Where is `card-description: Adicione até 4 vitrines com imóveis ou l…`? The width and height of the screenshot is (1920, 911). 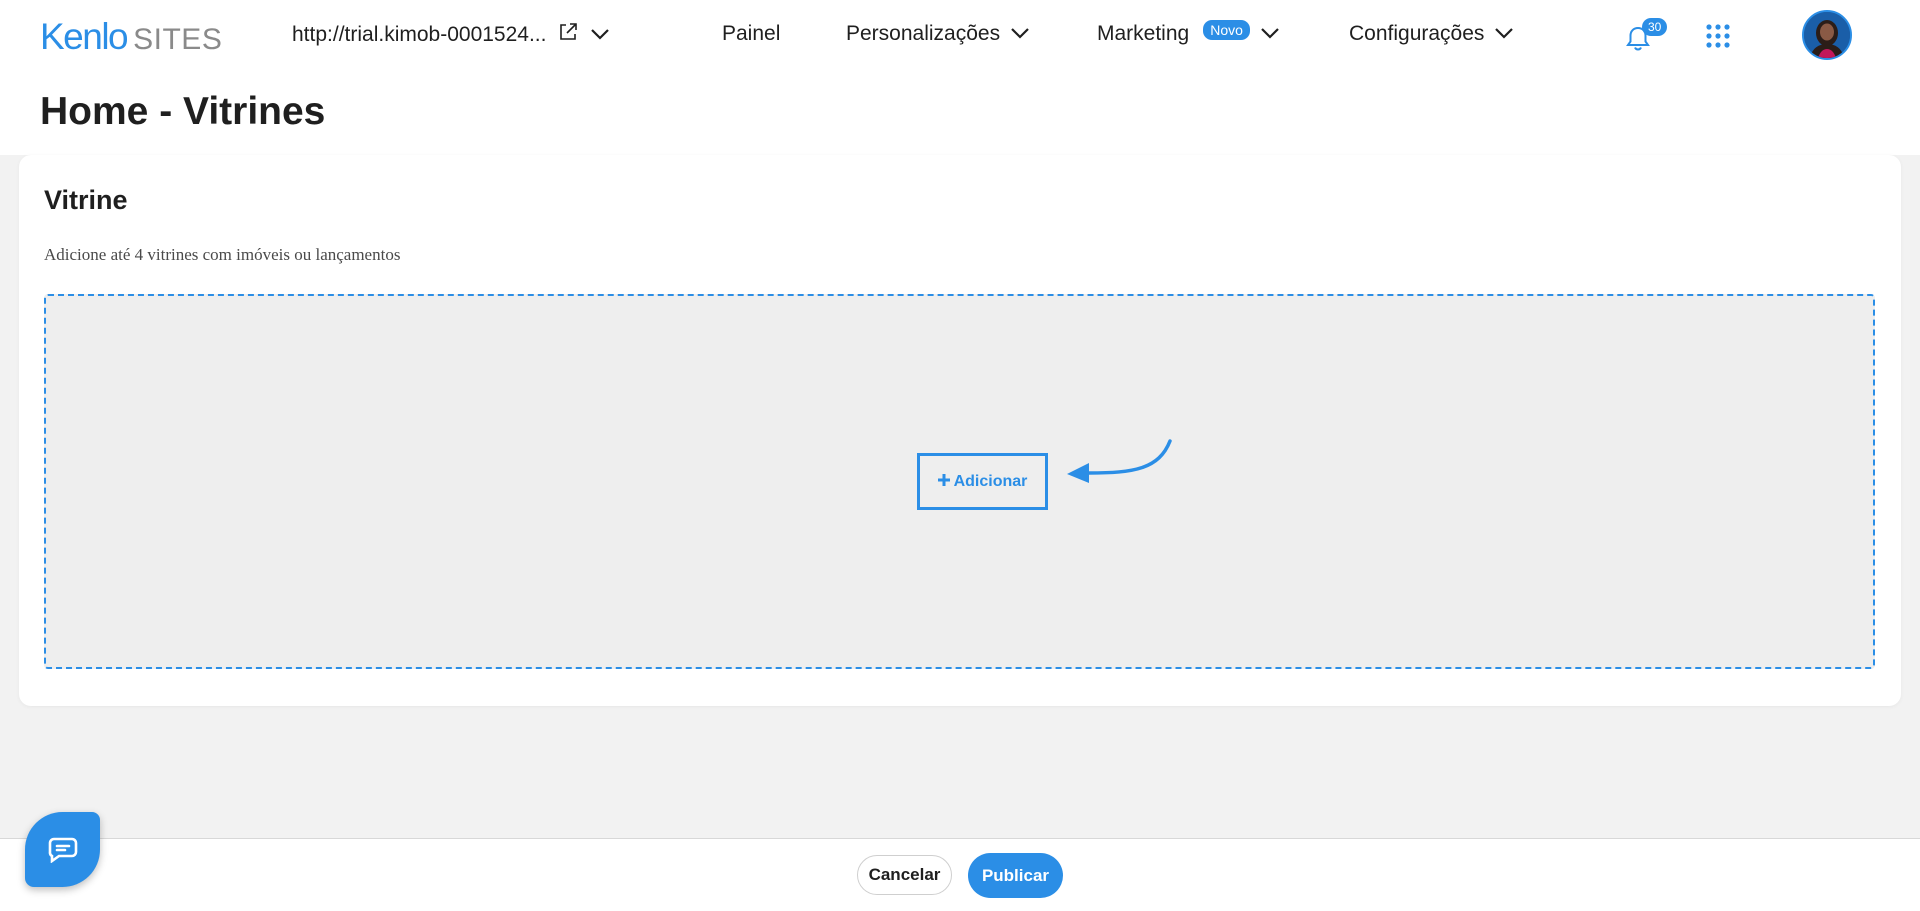 card-description: Adicione até 4 vitrines com imóveis ou l… is located at coordinates (222, 254).